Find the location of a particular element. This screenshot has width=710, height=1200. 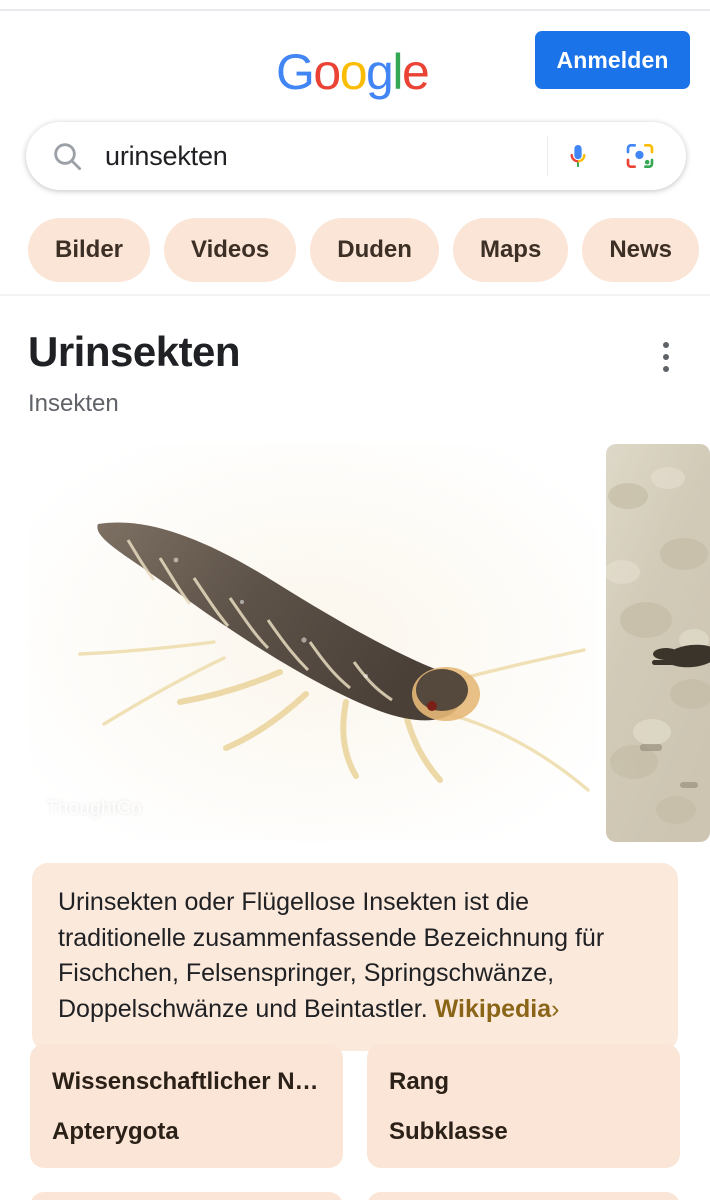

fact-value: Subklasse is located at coordinates (448, 1131).